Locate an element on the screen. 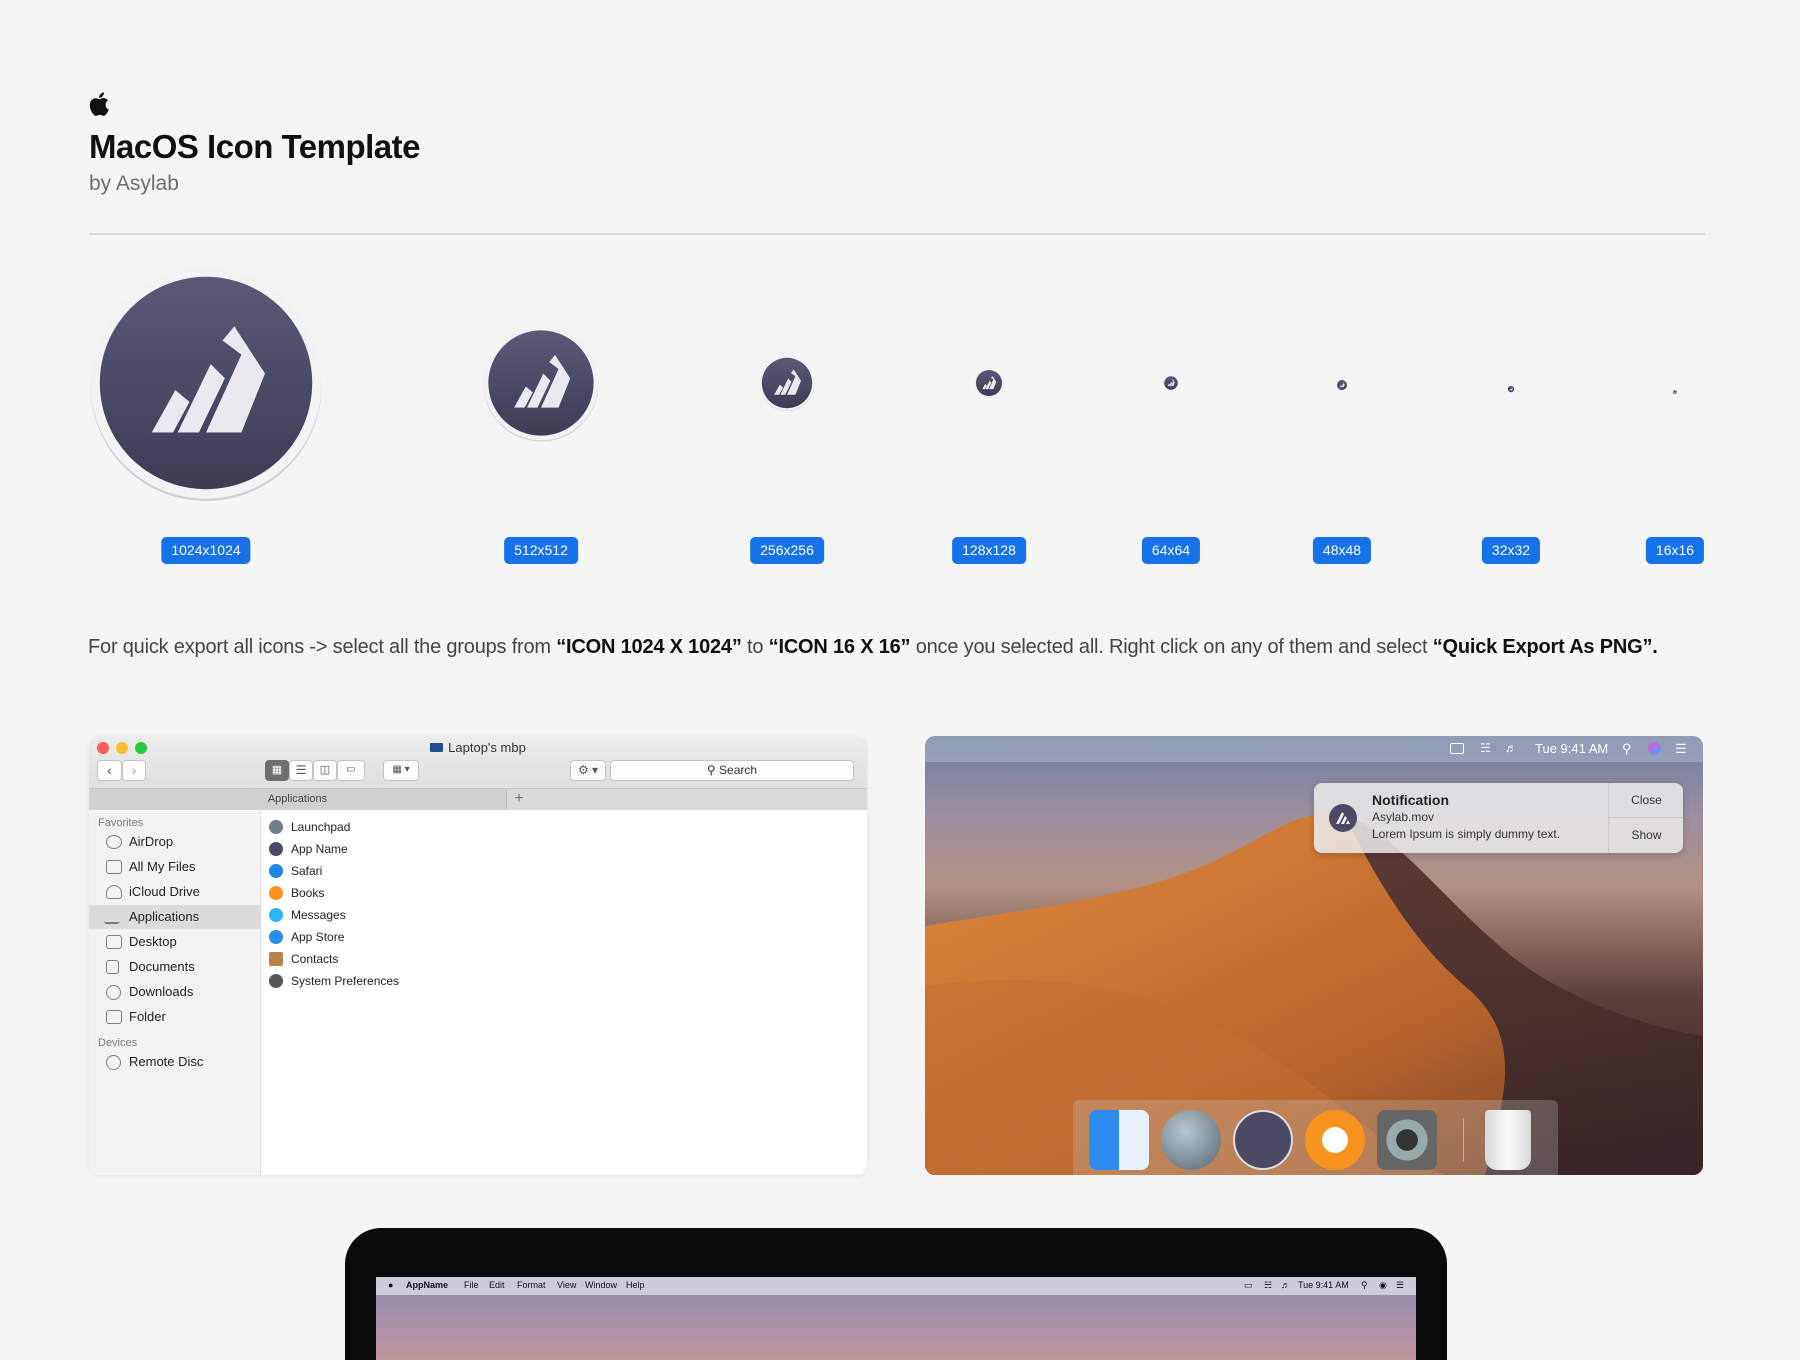  instructions-text: to is located at coordinates (755, 647).